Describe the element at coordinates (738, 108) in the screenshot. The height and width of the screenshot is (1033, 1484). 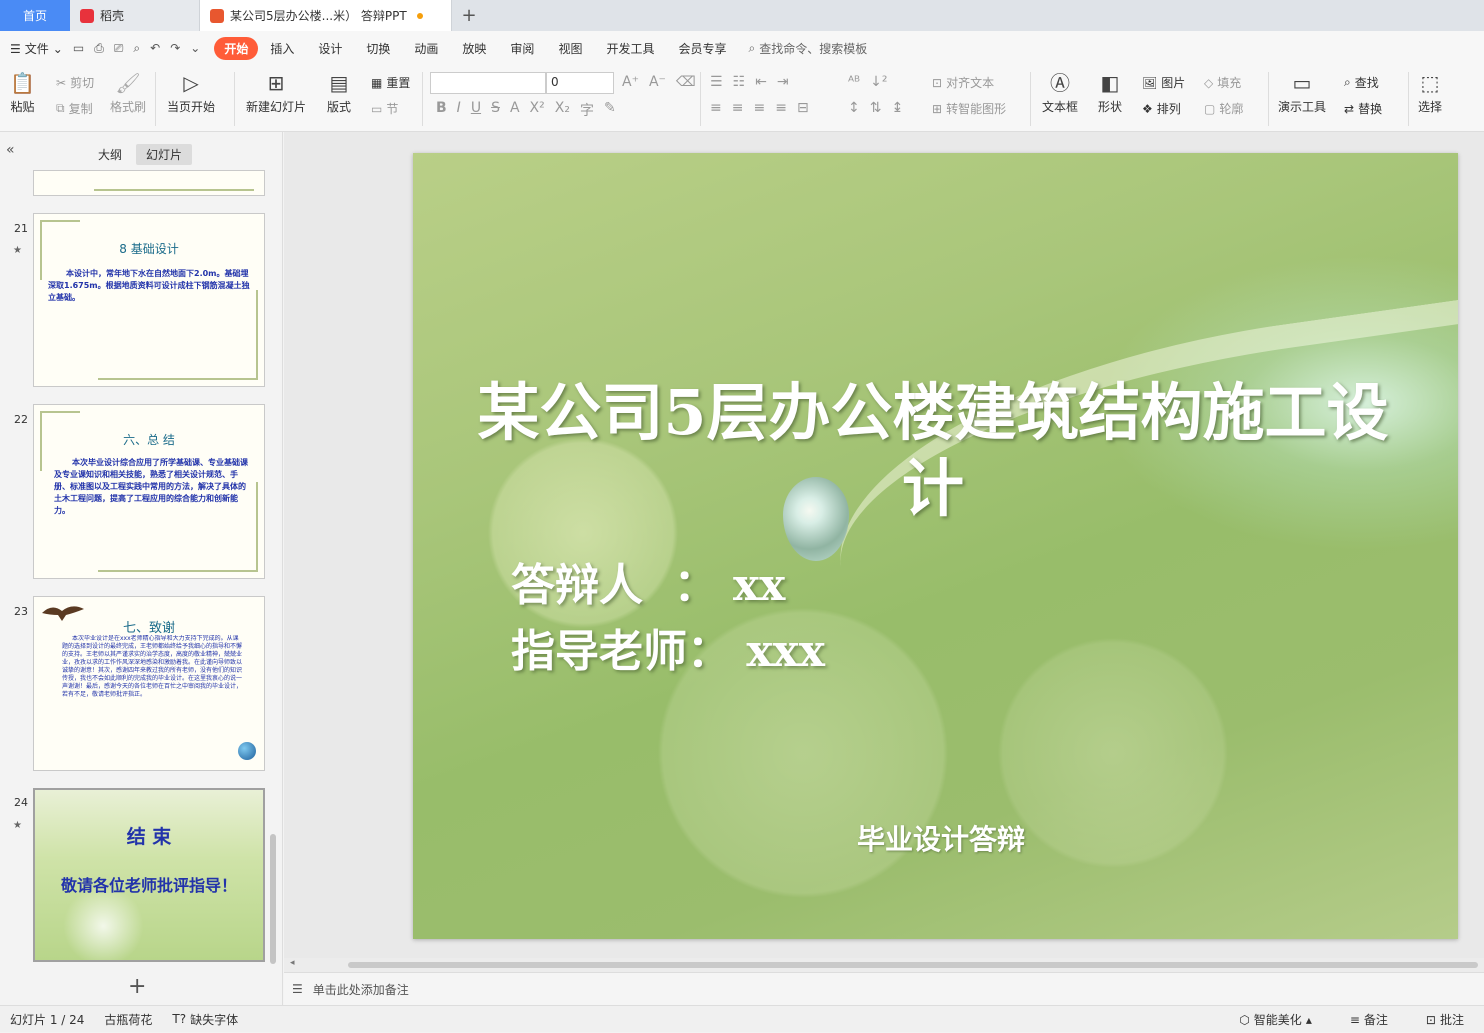
I see `align-center-icon: ≡` at that location.